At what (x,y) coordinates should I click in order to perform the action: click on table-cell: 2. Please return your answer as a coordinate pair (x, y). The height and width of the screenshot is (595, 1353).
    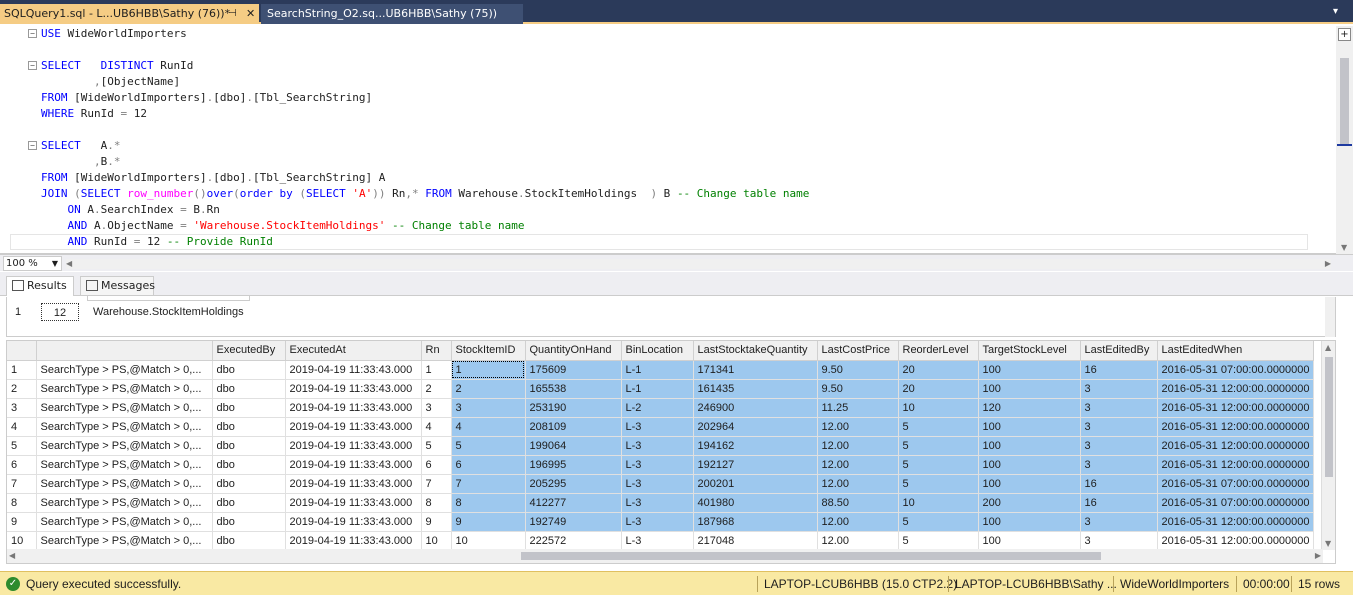
    Looking at the image, I should click on (436, 389).